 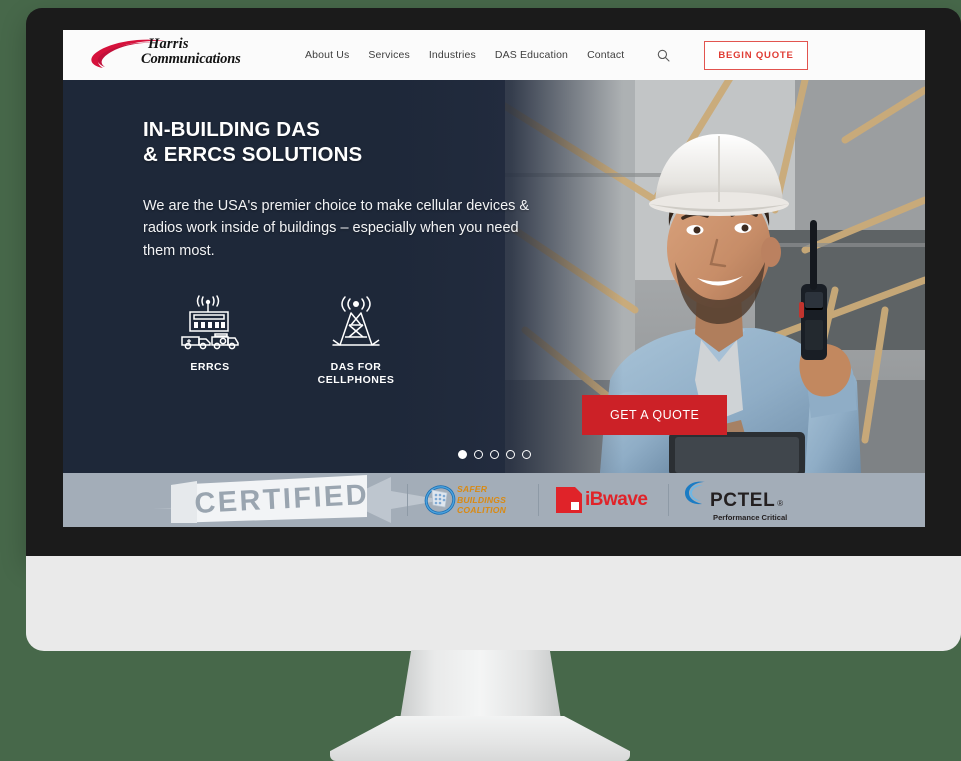 What do you see at coordinates (482, 510) in the screenshot?
I see `sbc-line-3: COALITION` at bounding box center [482, 510].